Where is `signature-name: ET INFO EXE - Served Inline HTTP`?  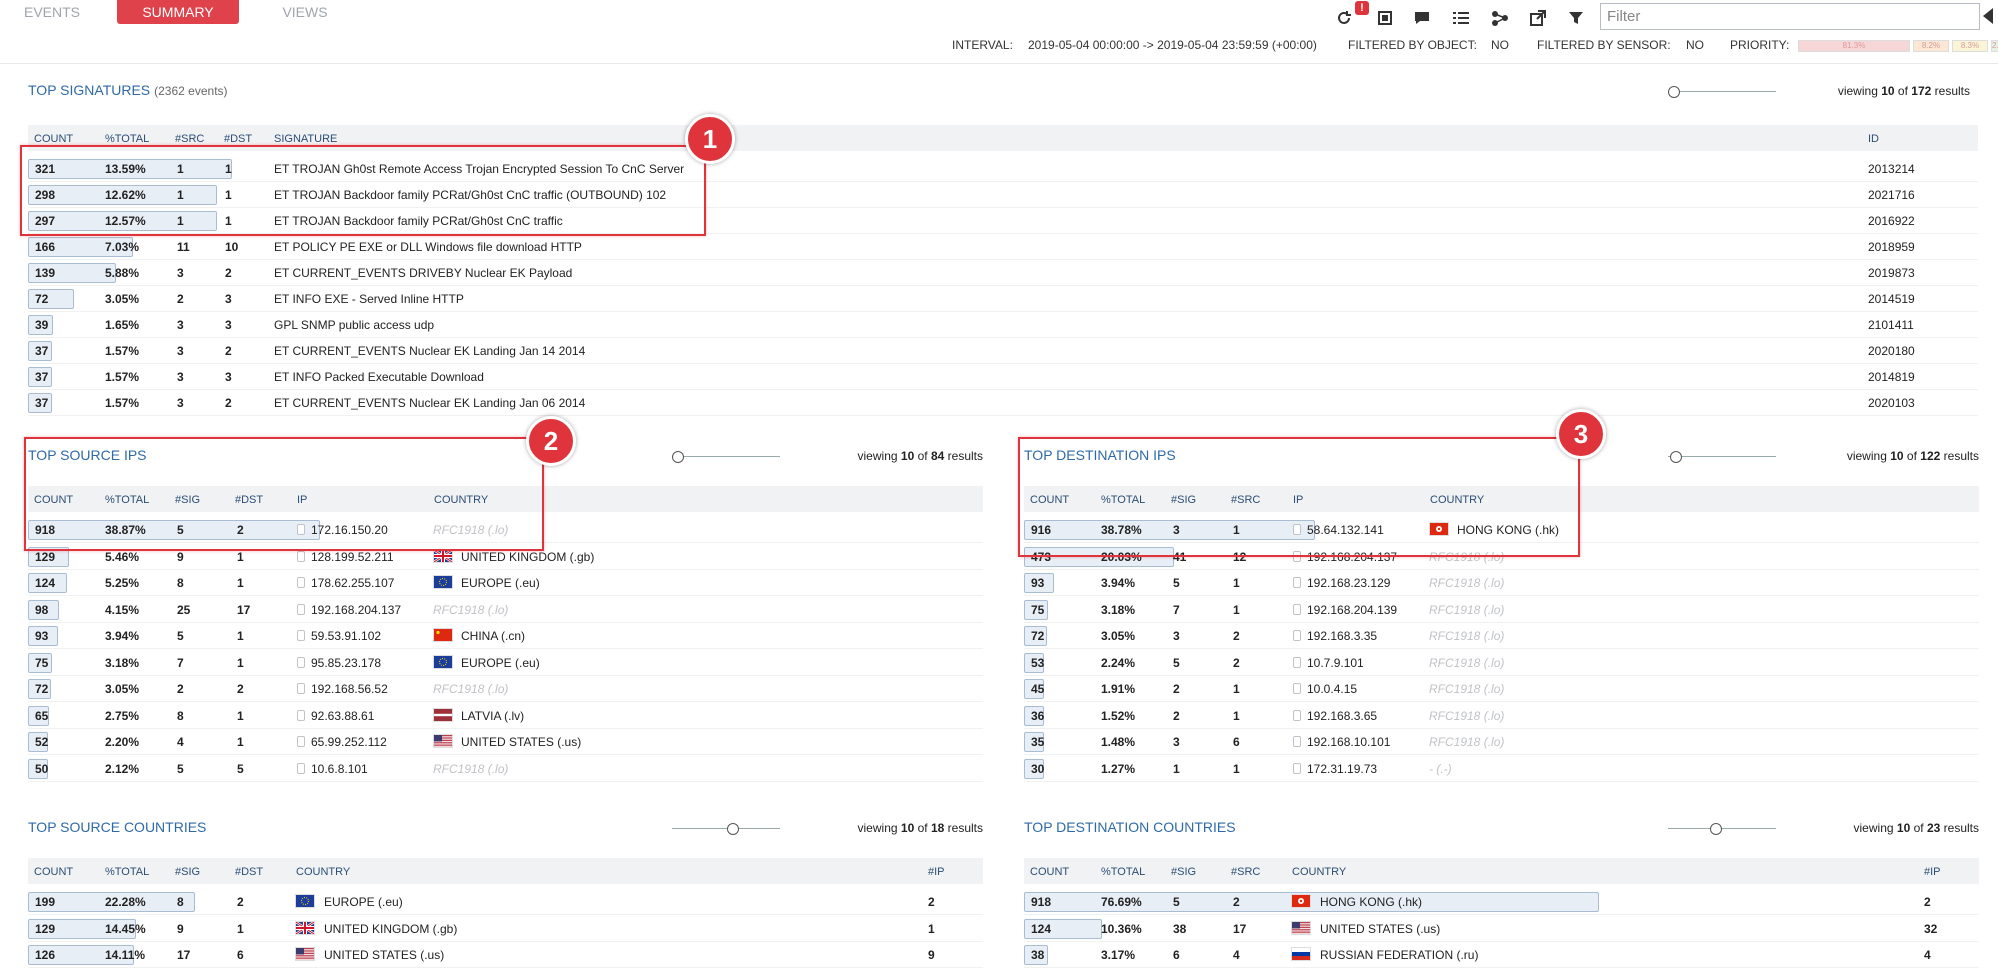 signature-name: ET INFO EXE - Served Inline HTTP is located at coordinates (369, 299).